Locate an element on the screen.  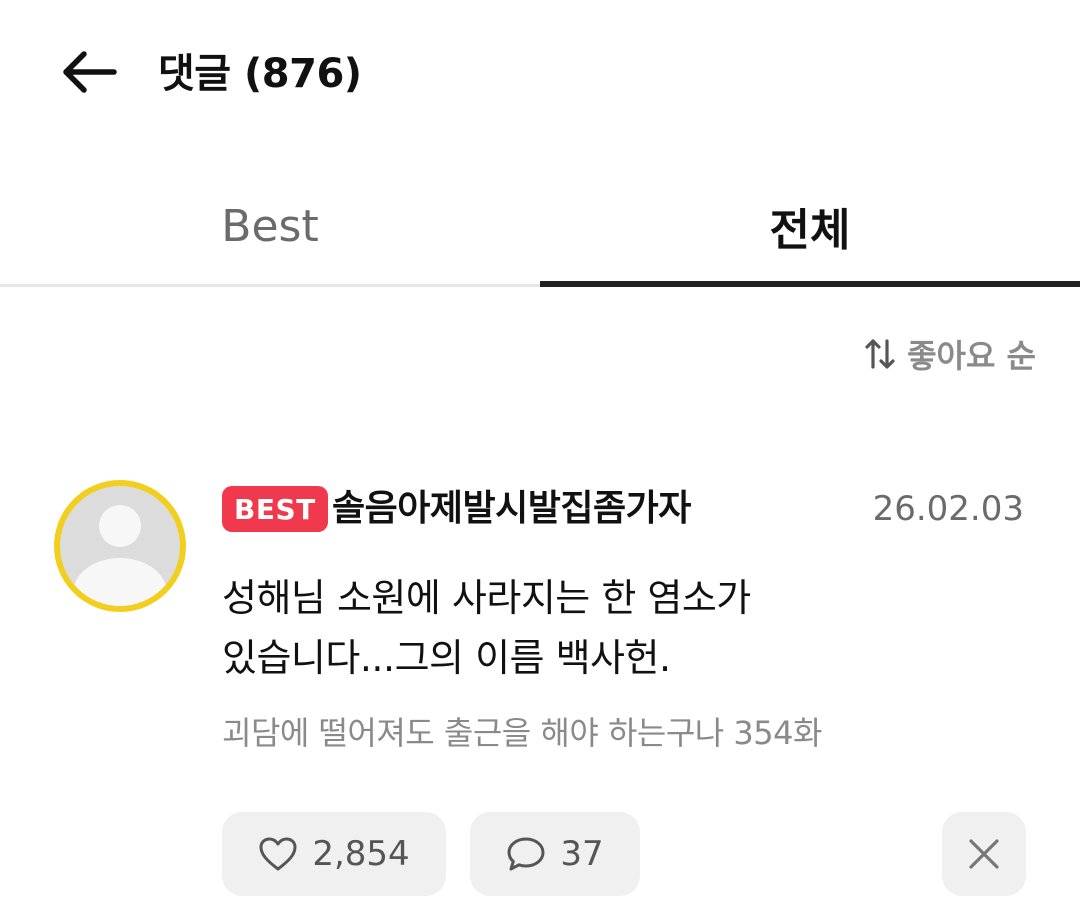
tab-bar: Best 전체 is located at coordinates (540, 229).